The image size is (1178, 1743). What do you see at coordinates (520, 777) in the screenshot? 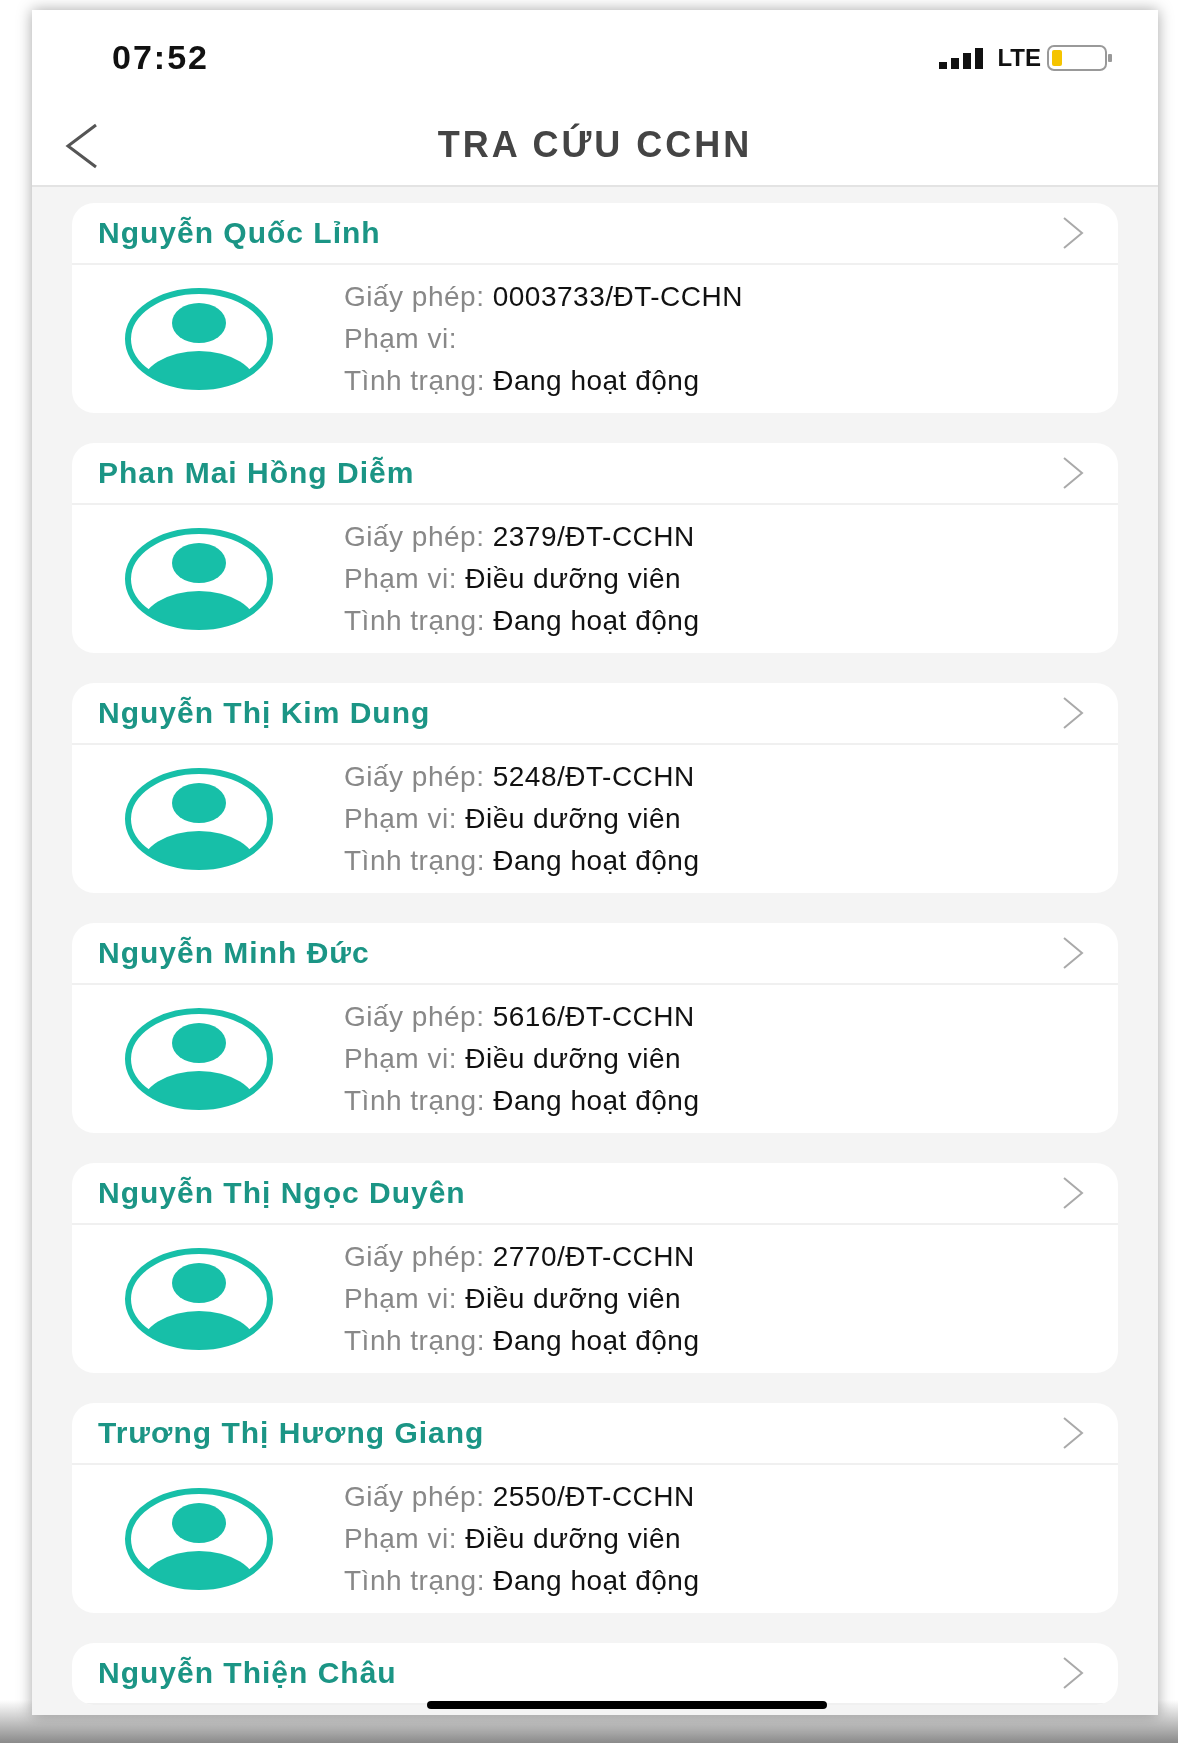
I see `info-line: Giấy phép: 5248/ĐT-CCHN` at bounding box center [520, 777].